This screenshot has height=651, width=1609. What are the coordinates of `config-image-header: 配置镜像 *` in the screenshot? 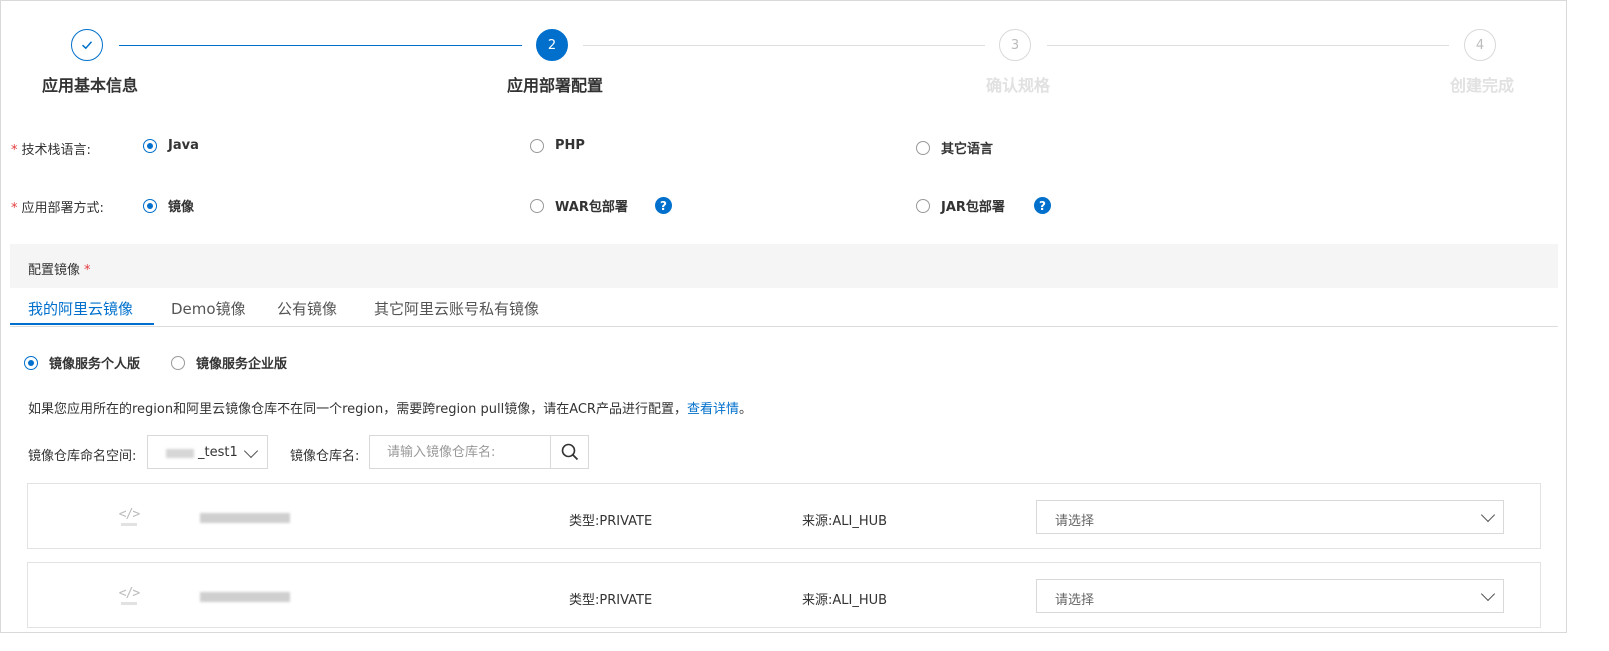 It's located at (784, 266).